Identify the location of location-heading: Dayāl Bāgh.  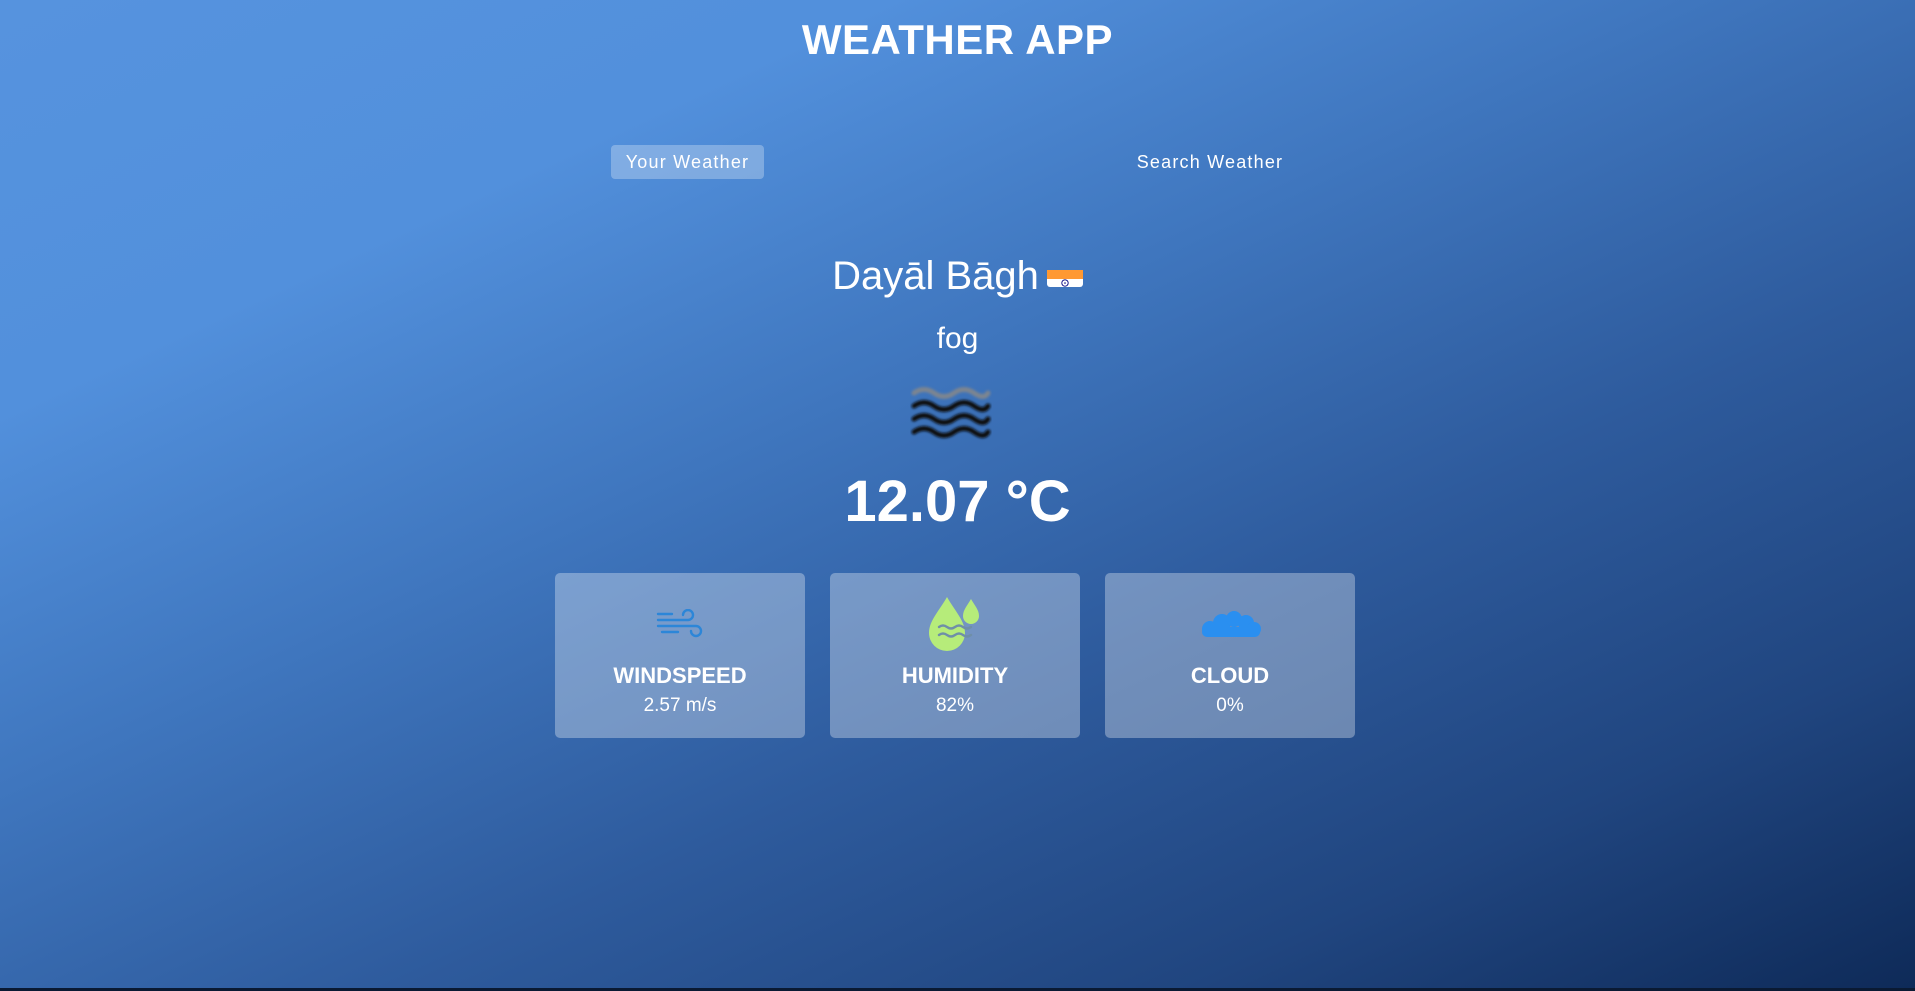
(957, 276).